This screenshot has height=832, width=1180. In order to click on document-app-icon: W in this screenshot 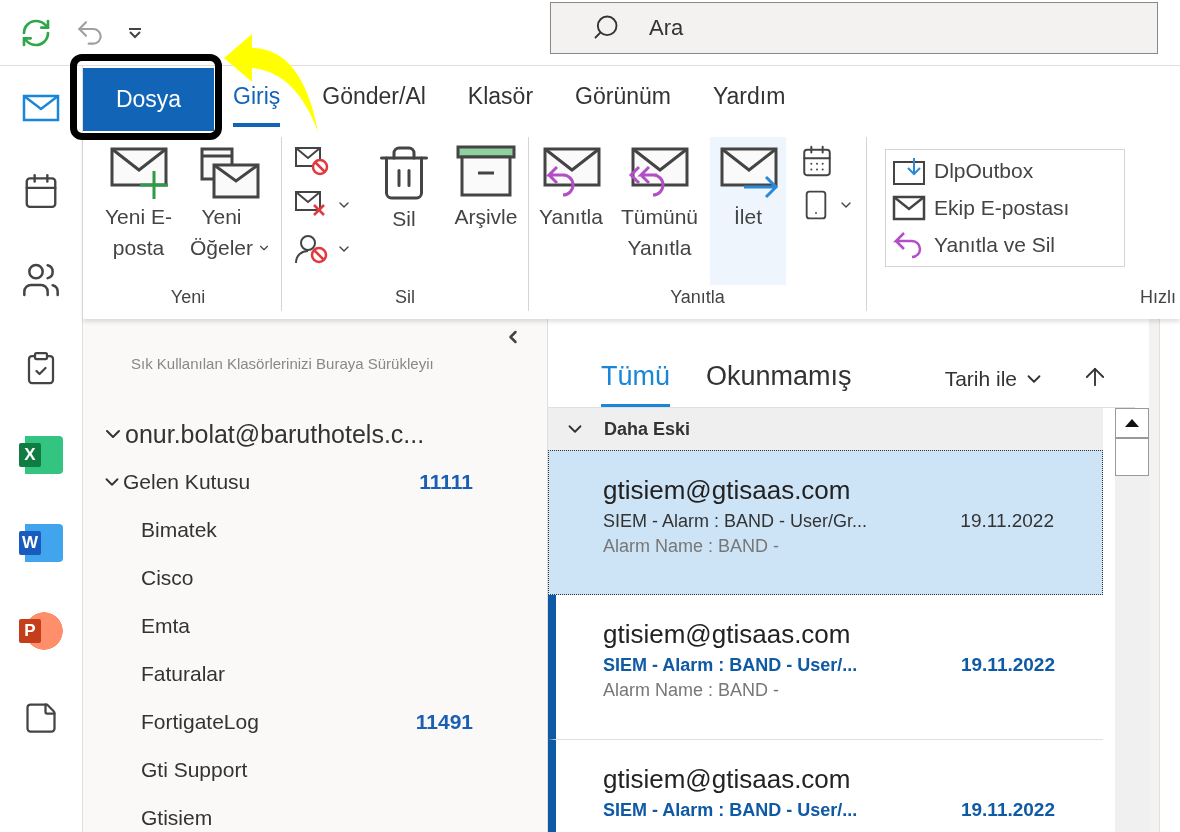, I will do `click(41, 543)`.